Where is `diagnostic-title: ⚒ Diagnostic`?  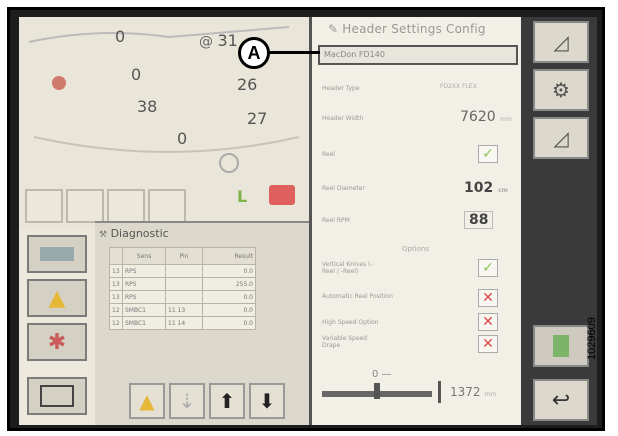
diagnostic-title: ⚒ Diagnostic is located at coordinates (134, 233).